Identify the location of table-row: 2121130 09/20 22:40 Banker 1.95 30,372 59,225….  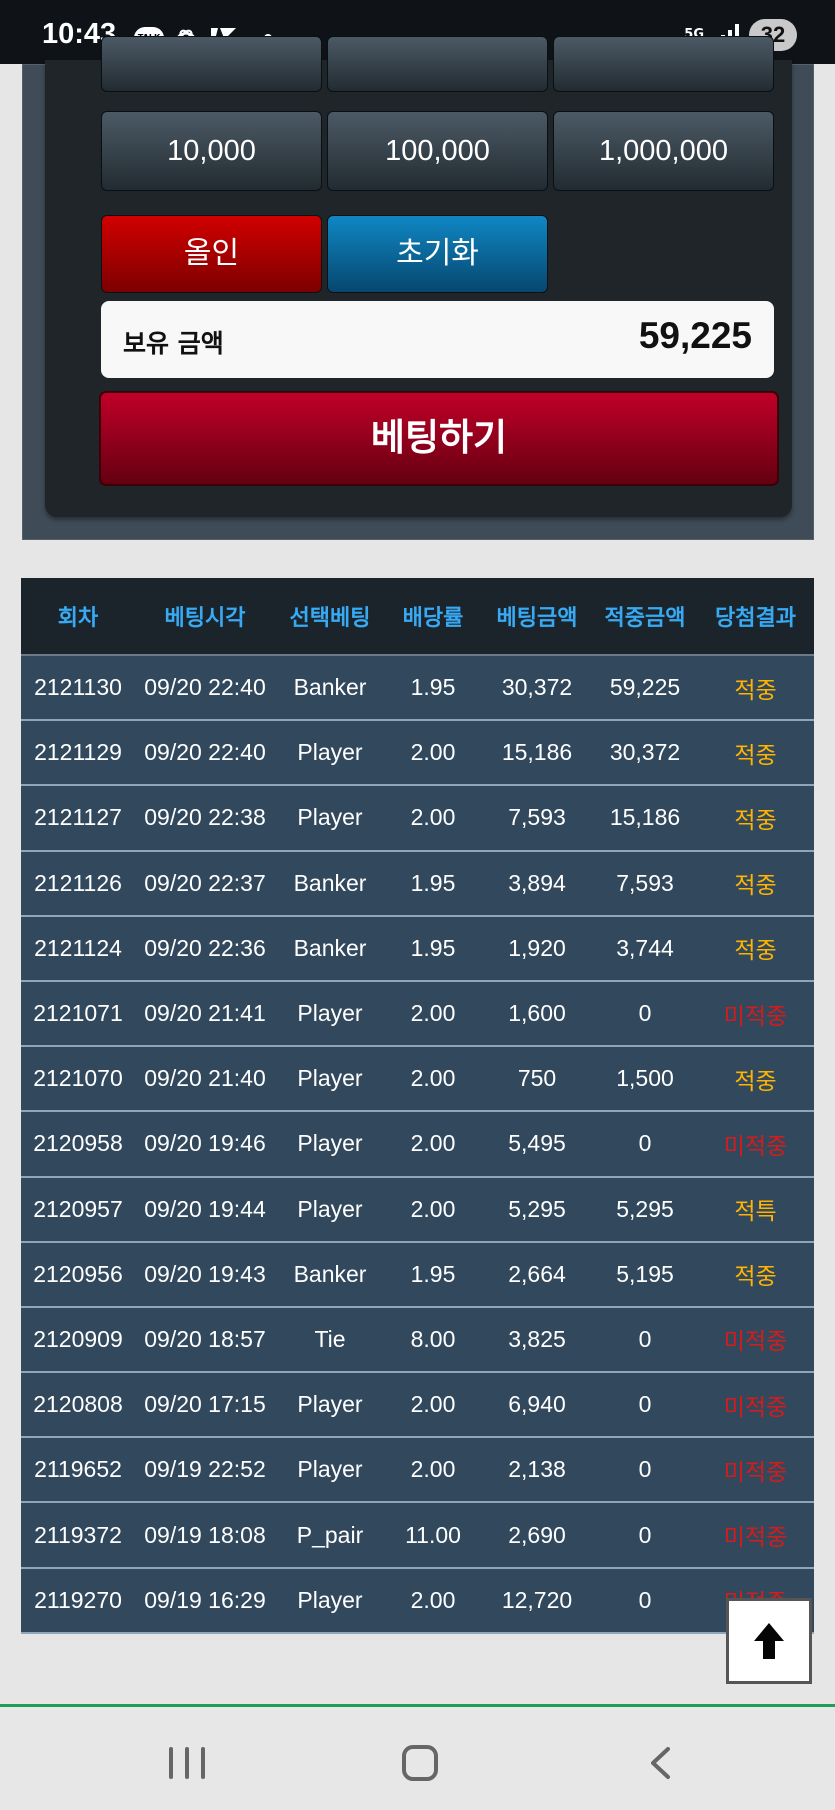
(417, 688).